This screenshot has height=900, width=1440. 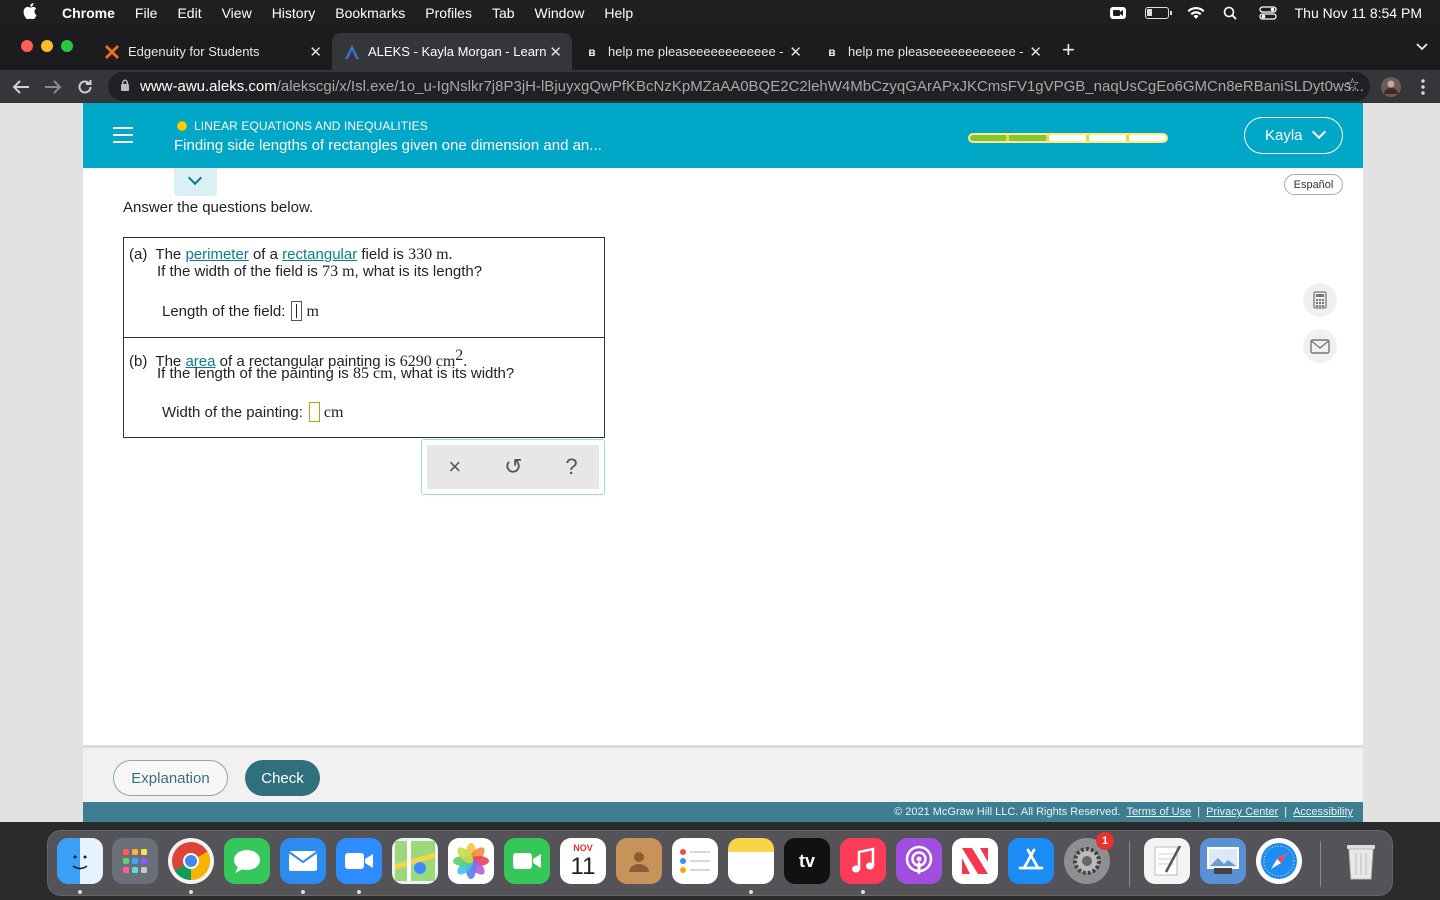 I want to click on forward-arrow-icon, so click(x=53, y=87).